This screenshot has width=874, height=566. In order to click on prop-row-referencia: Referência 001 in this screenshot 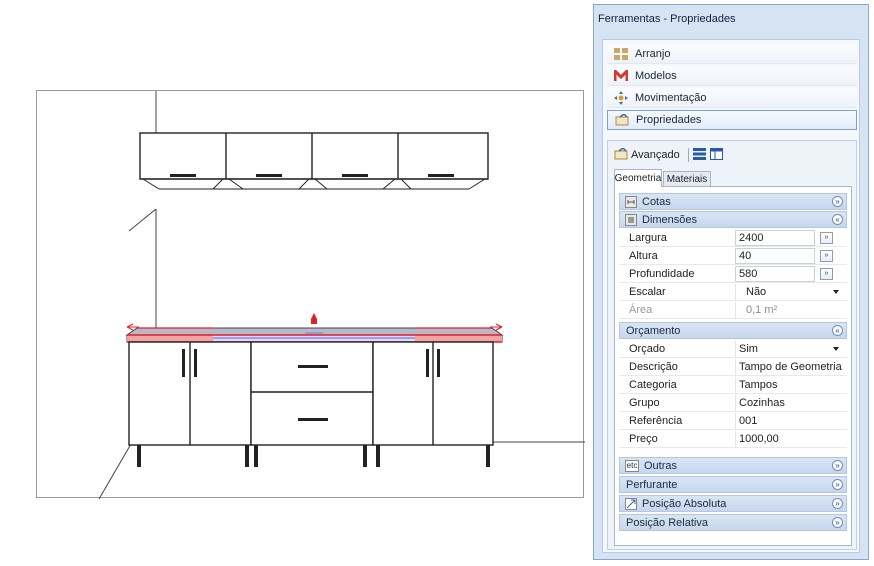, I will do `click(733, 421)`.